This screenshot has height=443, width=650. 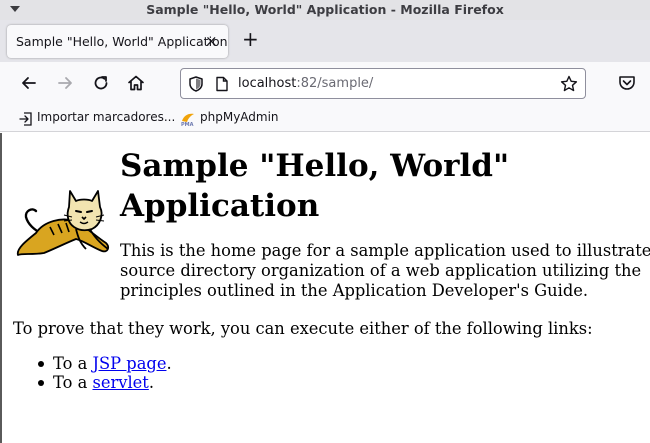 What do you see at coordinates (187, 124) in the screenshot?
I see `svg-text: PMA` at bounding box center [187, 124].